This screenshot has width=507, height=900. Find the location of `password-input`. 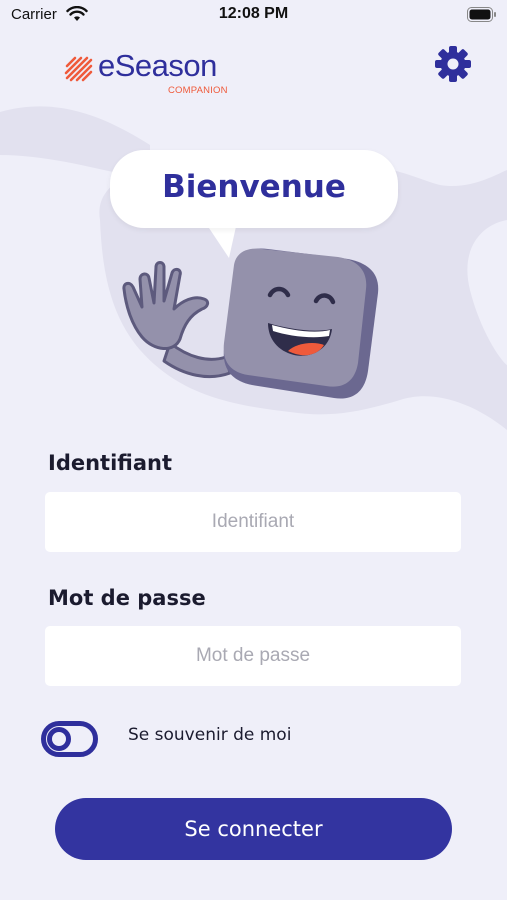

password-input is located at coordinates (253, 656).